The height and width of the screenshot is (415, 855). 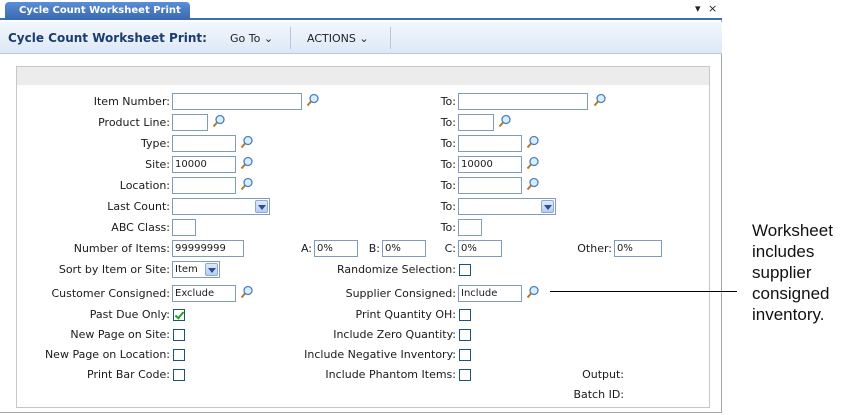 What do you see at coordinates (448, 101) in the screenshot?
I see `item-number-to-label: To:` at bounding box center [448, 101].